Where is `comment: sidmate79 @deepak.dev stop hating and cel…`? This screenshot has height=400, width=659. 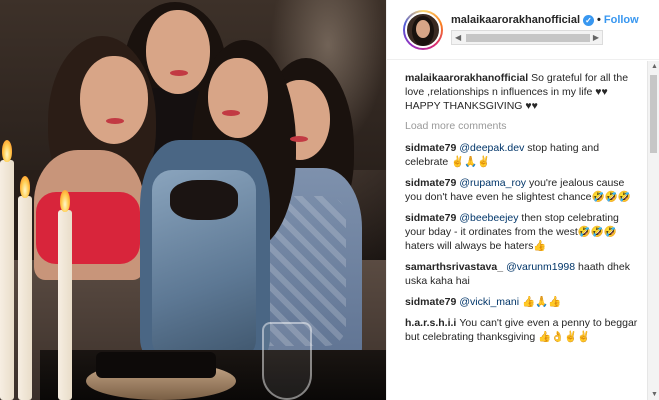
comment: sidmate79 @deepak.dev stop hating and cel… is located at coordinates (523, 155).